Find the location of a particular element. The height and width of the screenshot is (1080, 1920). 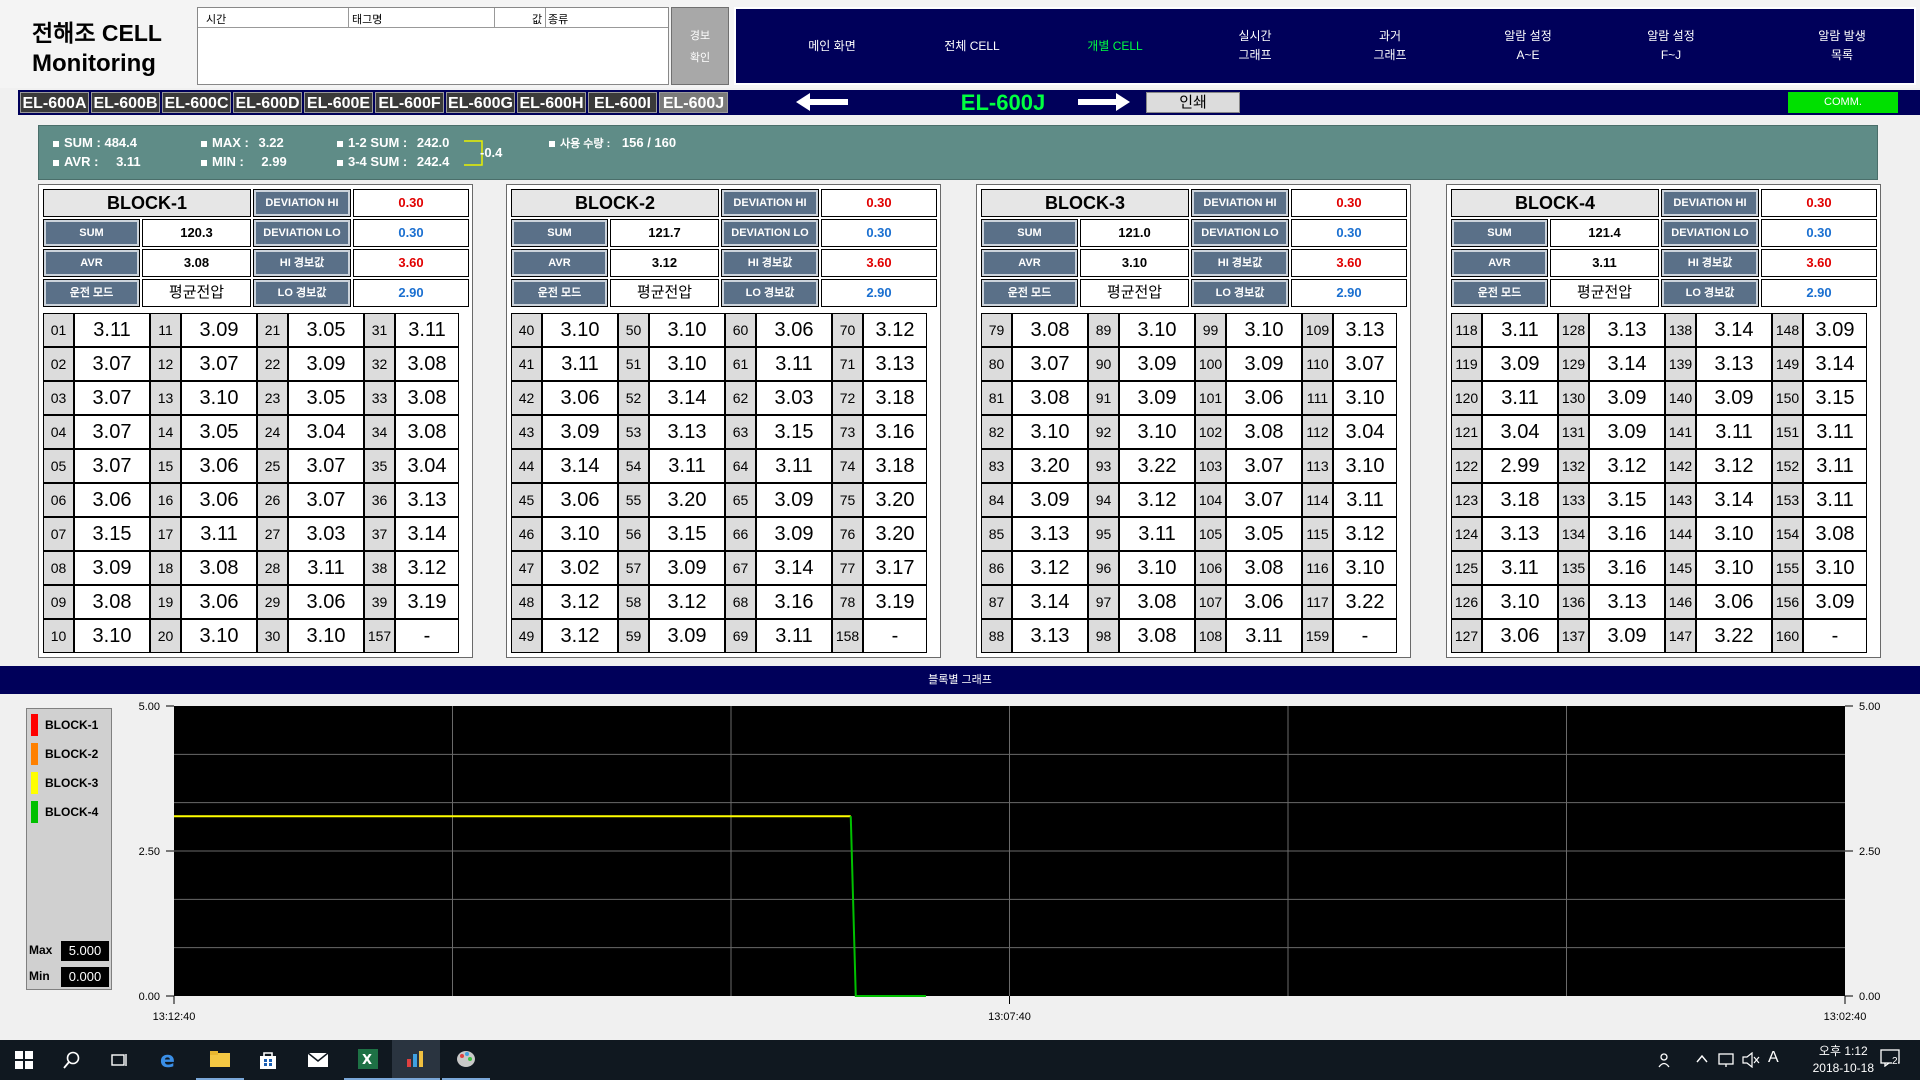

sum-label: SUM is located at coordinates (1029, 233).